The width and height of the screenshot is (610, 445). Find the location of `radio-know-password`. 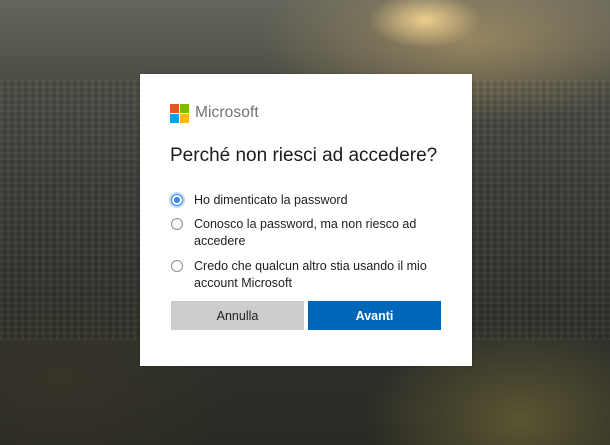

radio-know-password is located at coordinates (177, 224).